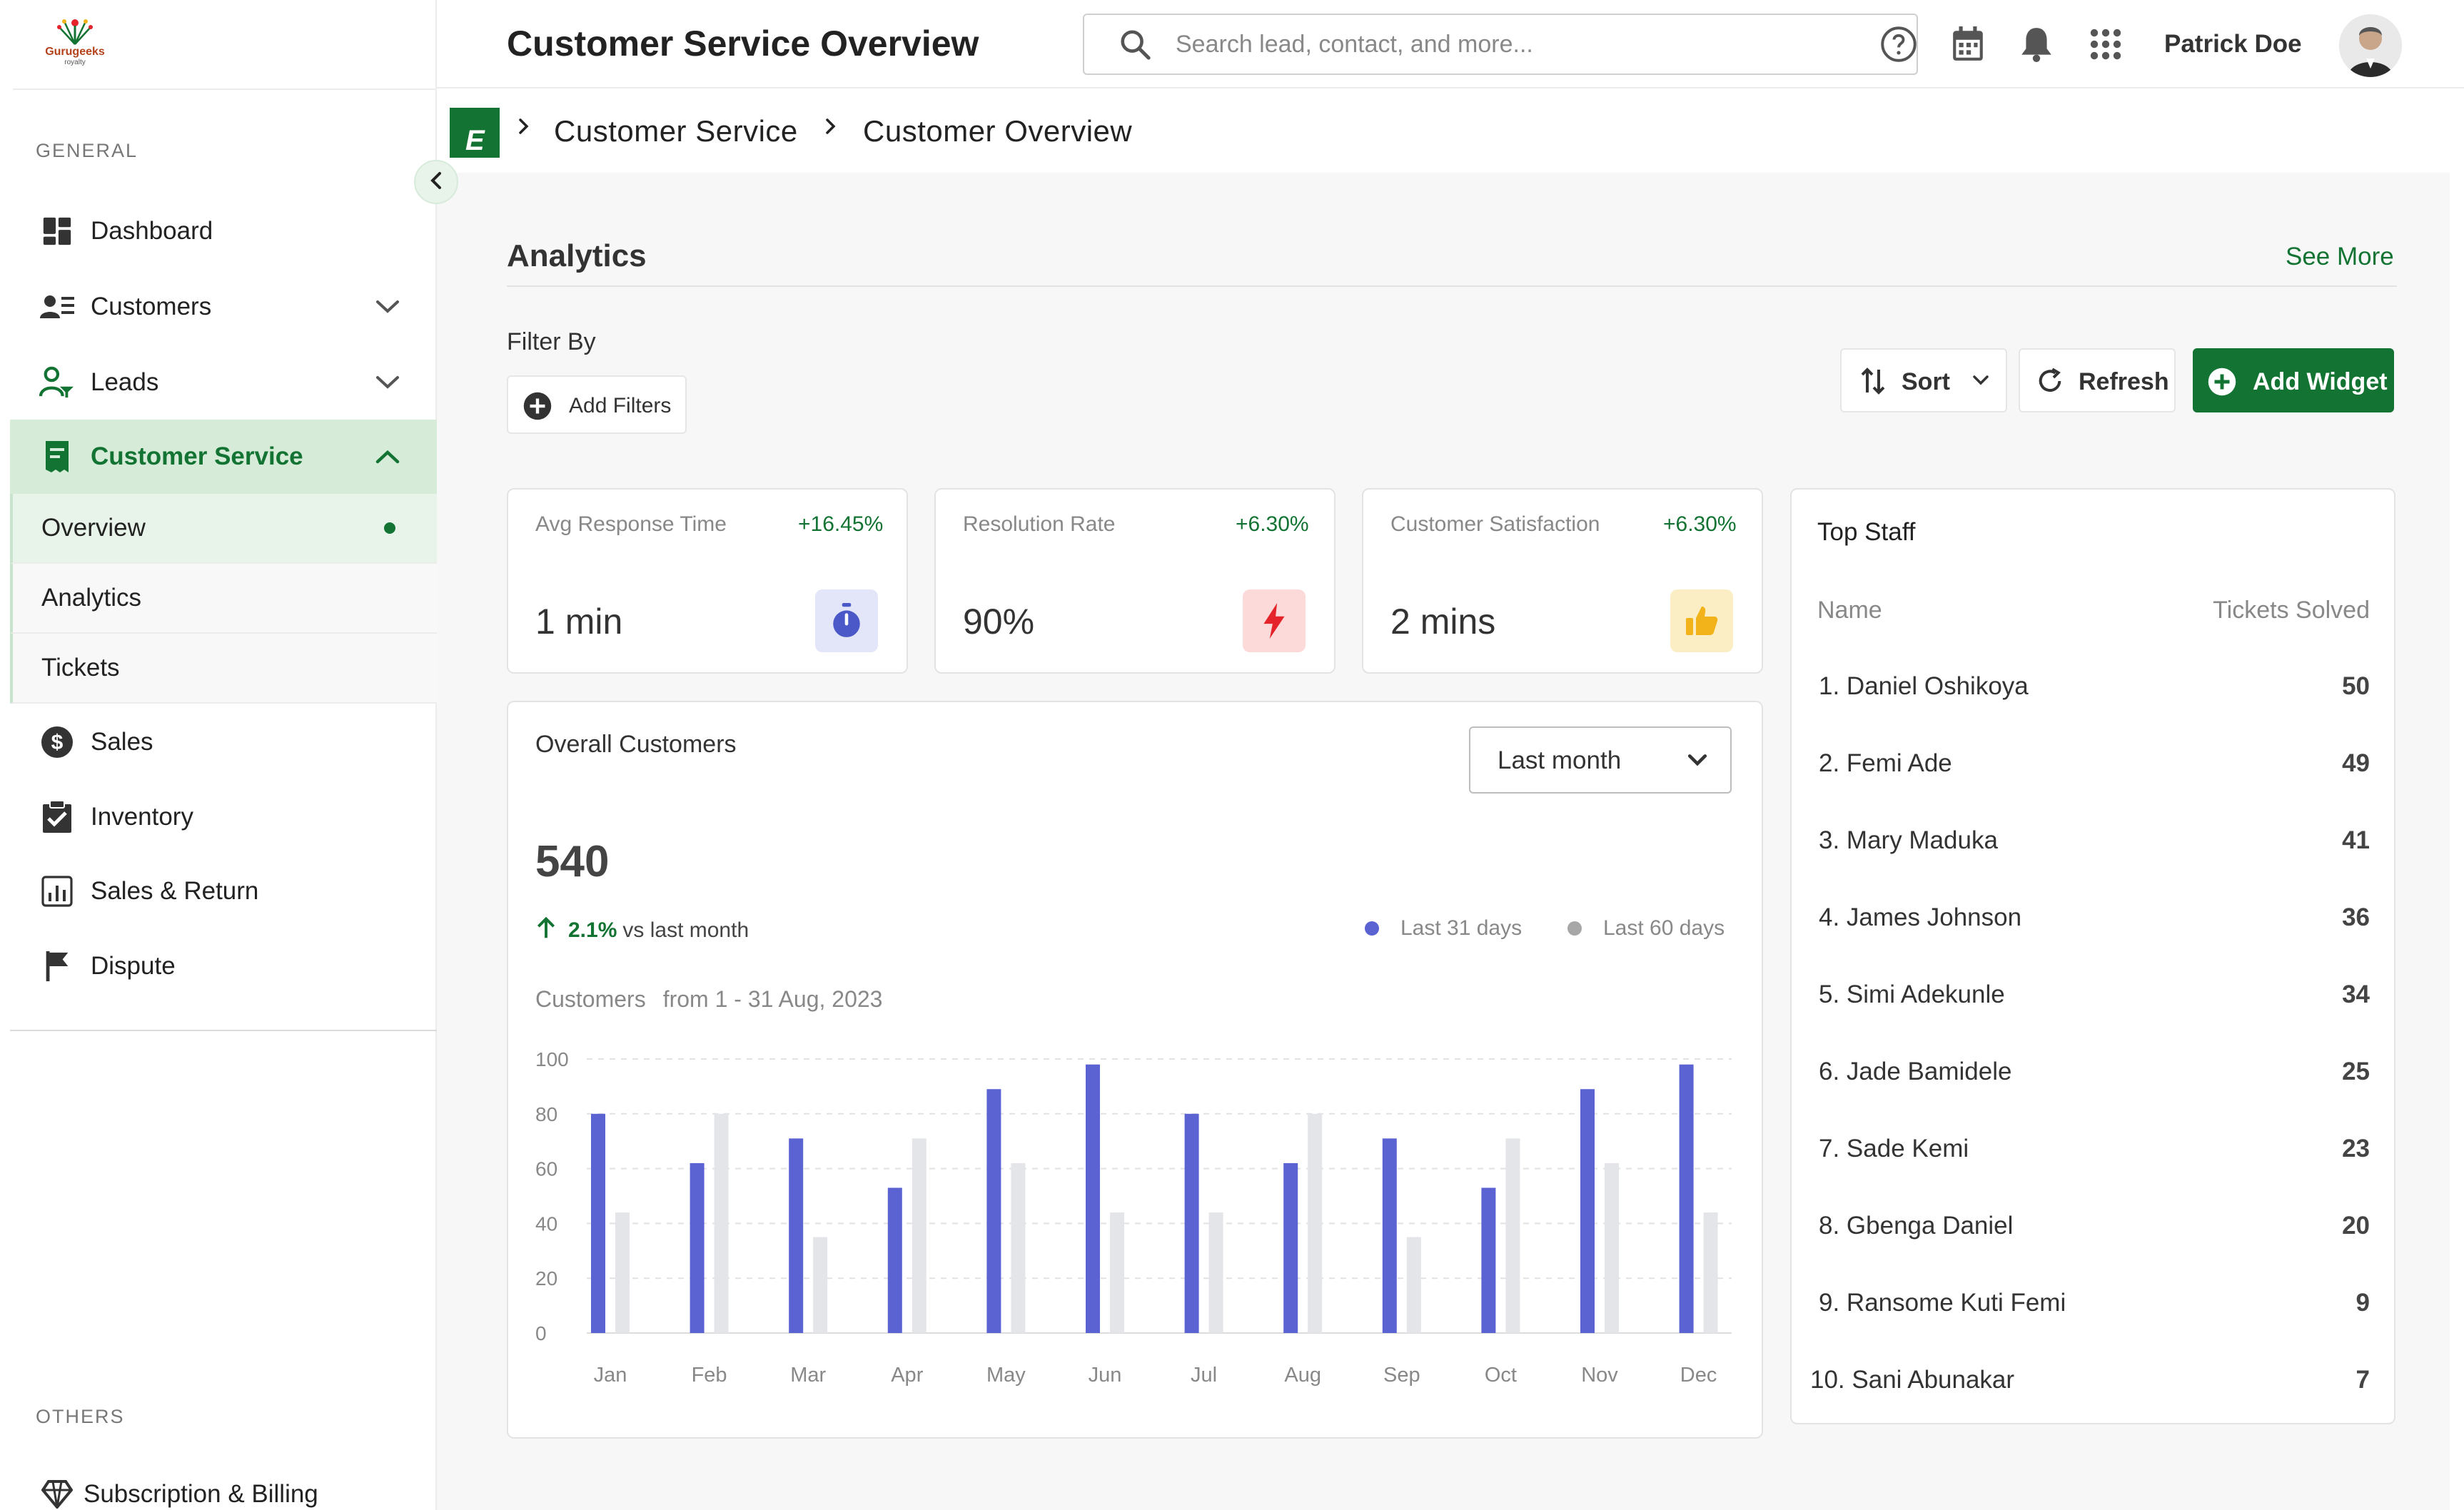  Describe the element at coordinates (1915, 1071) in the screenshot. I see `staff-name: 6. Jade Bamidele` at that location.